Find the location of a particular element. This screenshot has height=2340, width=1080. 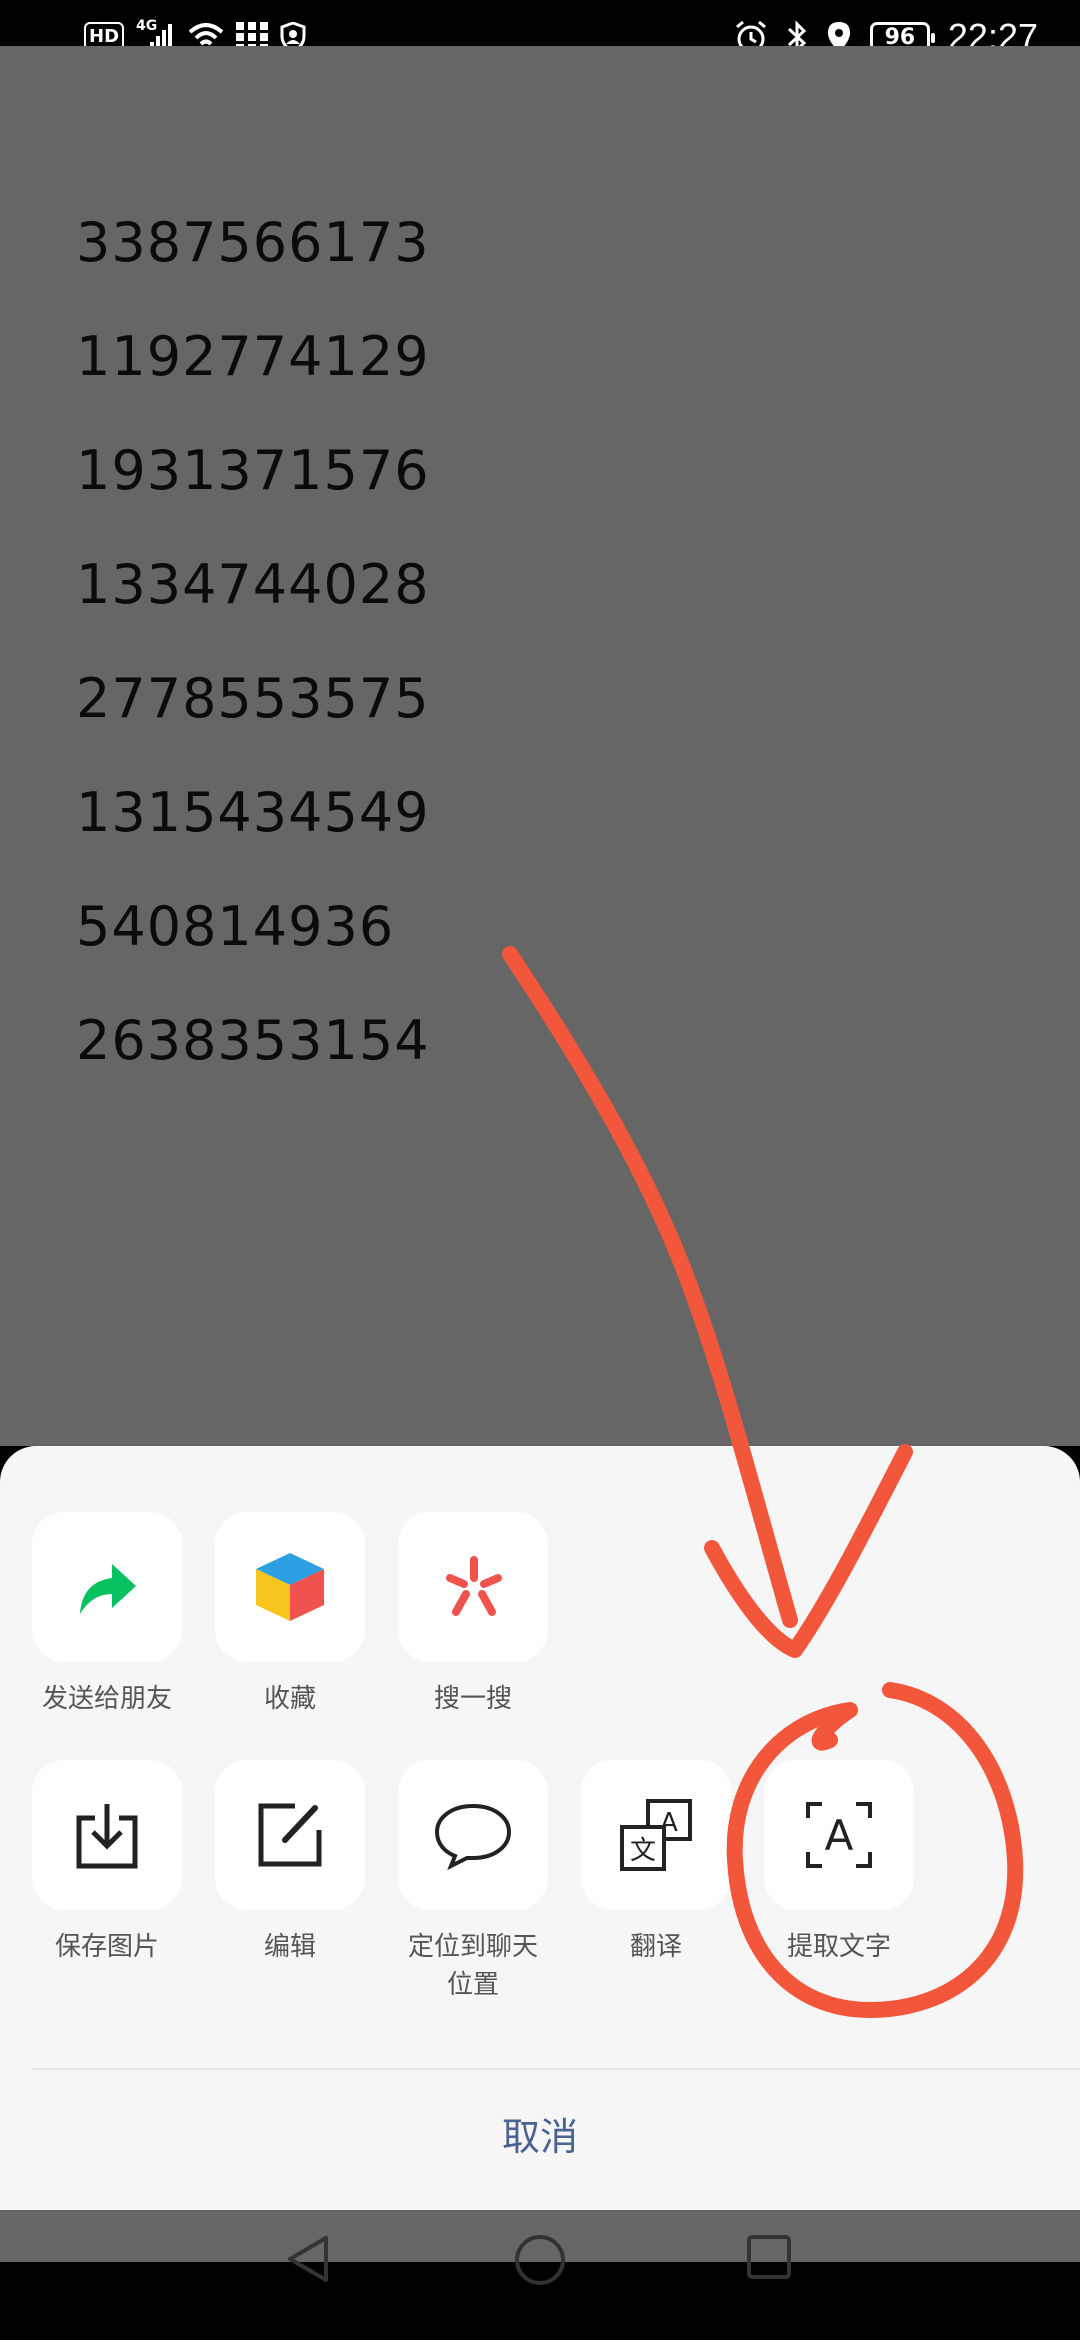

download-icon is located at coordinates (107, 1836).